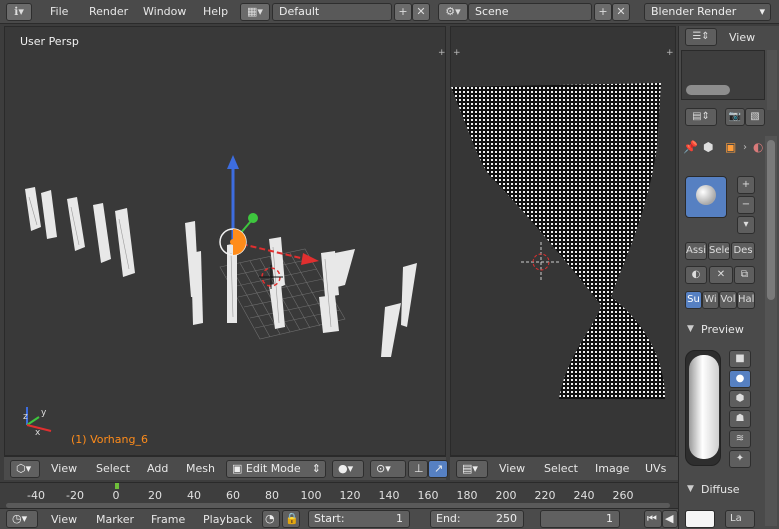 Image resolution: width=779 pixels, height=529 pixels. Describe the element at coordinates (421, 12) in the screenshot. I see `remove-layout-icon: ✕` at that location.